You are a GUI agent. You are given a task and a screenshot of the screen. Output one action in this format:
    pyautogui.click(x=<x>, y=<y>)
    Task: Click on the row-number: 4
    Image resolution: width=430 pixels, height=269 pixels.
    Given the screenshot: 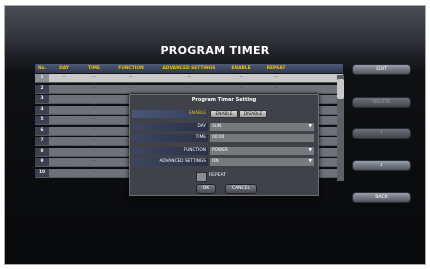 What is the action you would take?
    pyautogui.click(x=42, y=109)
    